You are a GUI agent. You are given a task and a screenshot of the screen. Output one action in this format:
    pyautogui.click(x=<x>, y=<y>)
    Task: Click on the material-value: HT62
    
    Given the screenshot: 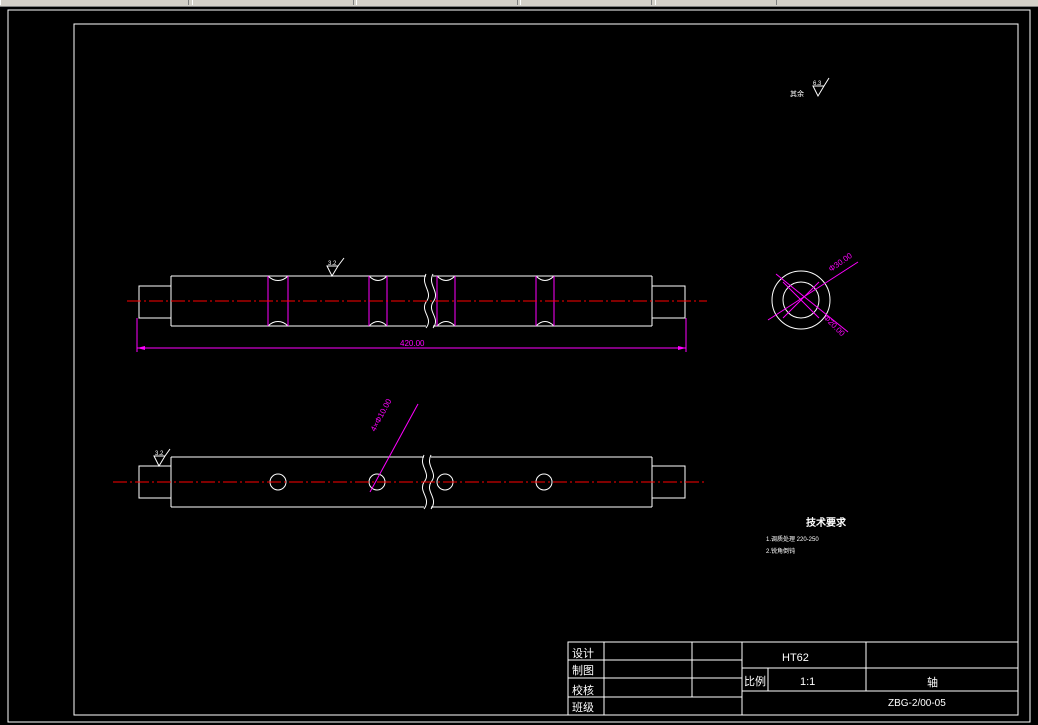 What is the action you would take?
    pyautogui.click(x=795, y=658)
    